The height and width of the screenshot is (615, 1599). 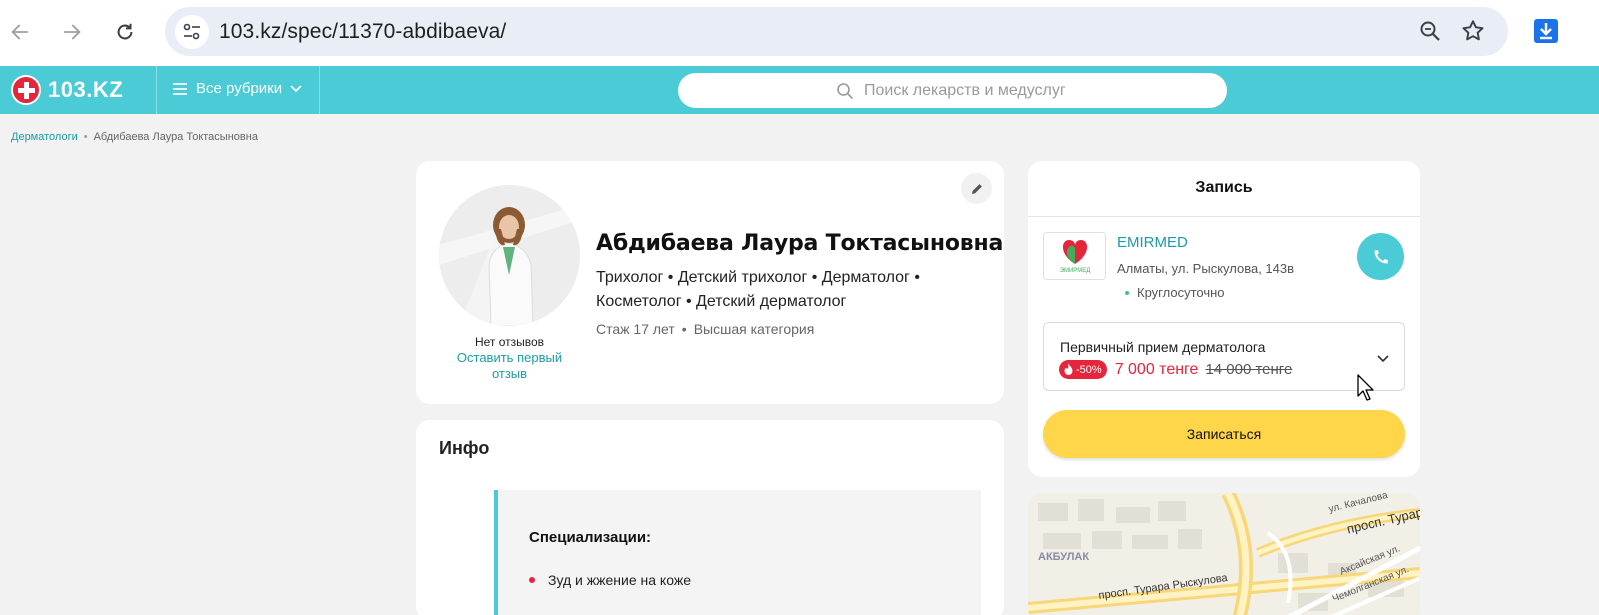 What do you see at coordinates (362, 32) in the screenshot?
I see `url-text: 103.kz/spec/11370-abdibaeva/` at bounding box center [362, 32].